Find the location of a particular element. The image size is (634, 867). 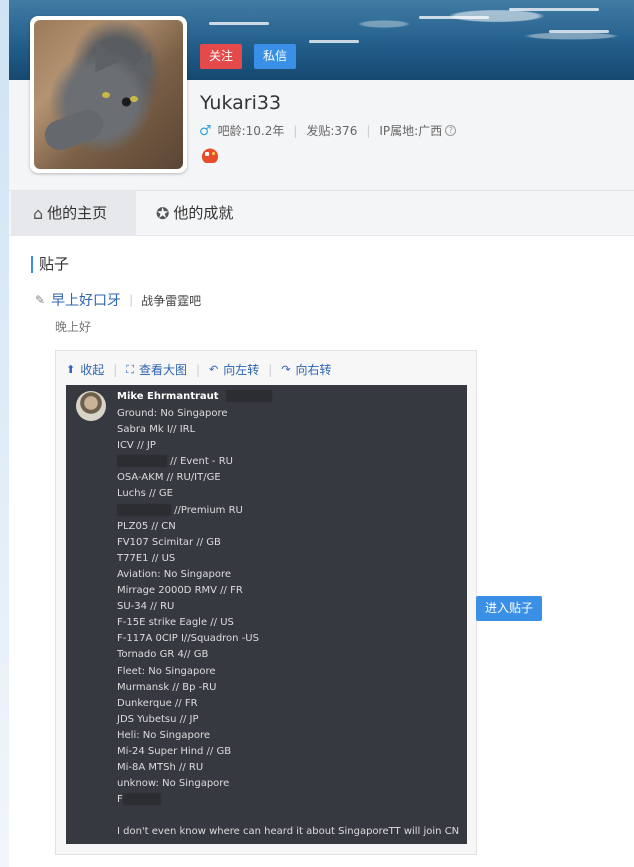

help-icon: ? is located at coordinates (451, 130).